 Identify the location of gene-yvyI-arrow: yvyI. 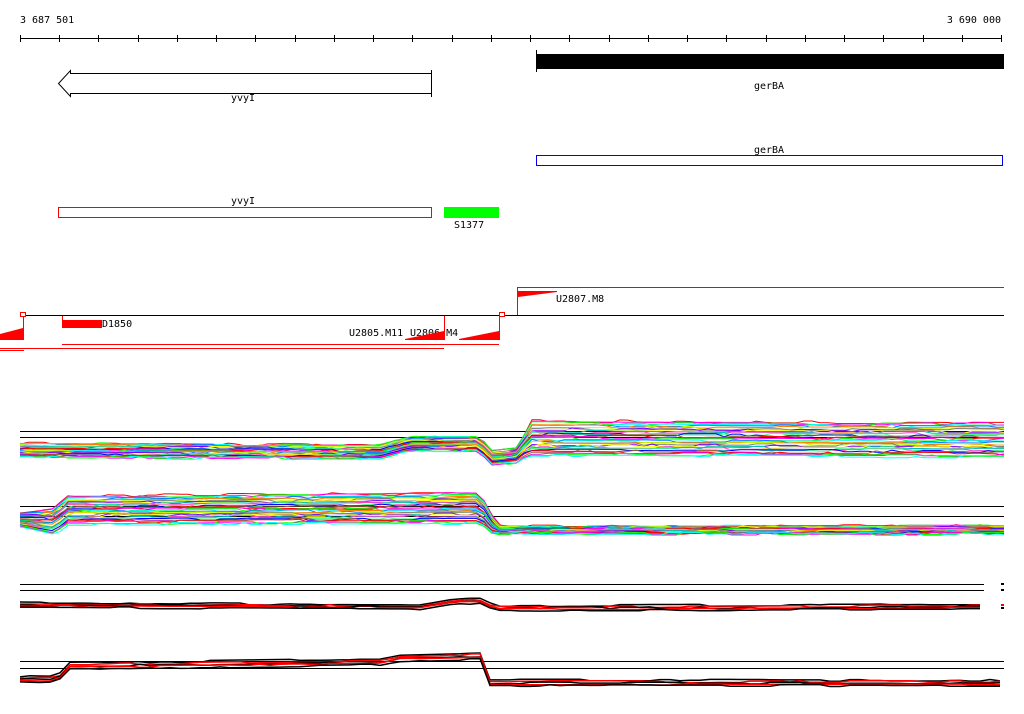
(244, 86).